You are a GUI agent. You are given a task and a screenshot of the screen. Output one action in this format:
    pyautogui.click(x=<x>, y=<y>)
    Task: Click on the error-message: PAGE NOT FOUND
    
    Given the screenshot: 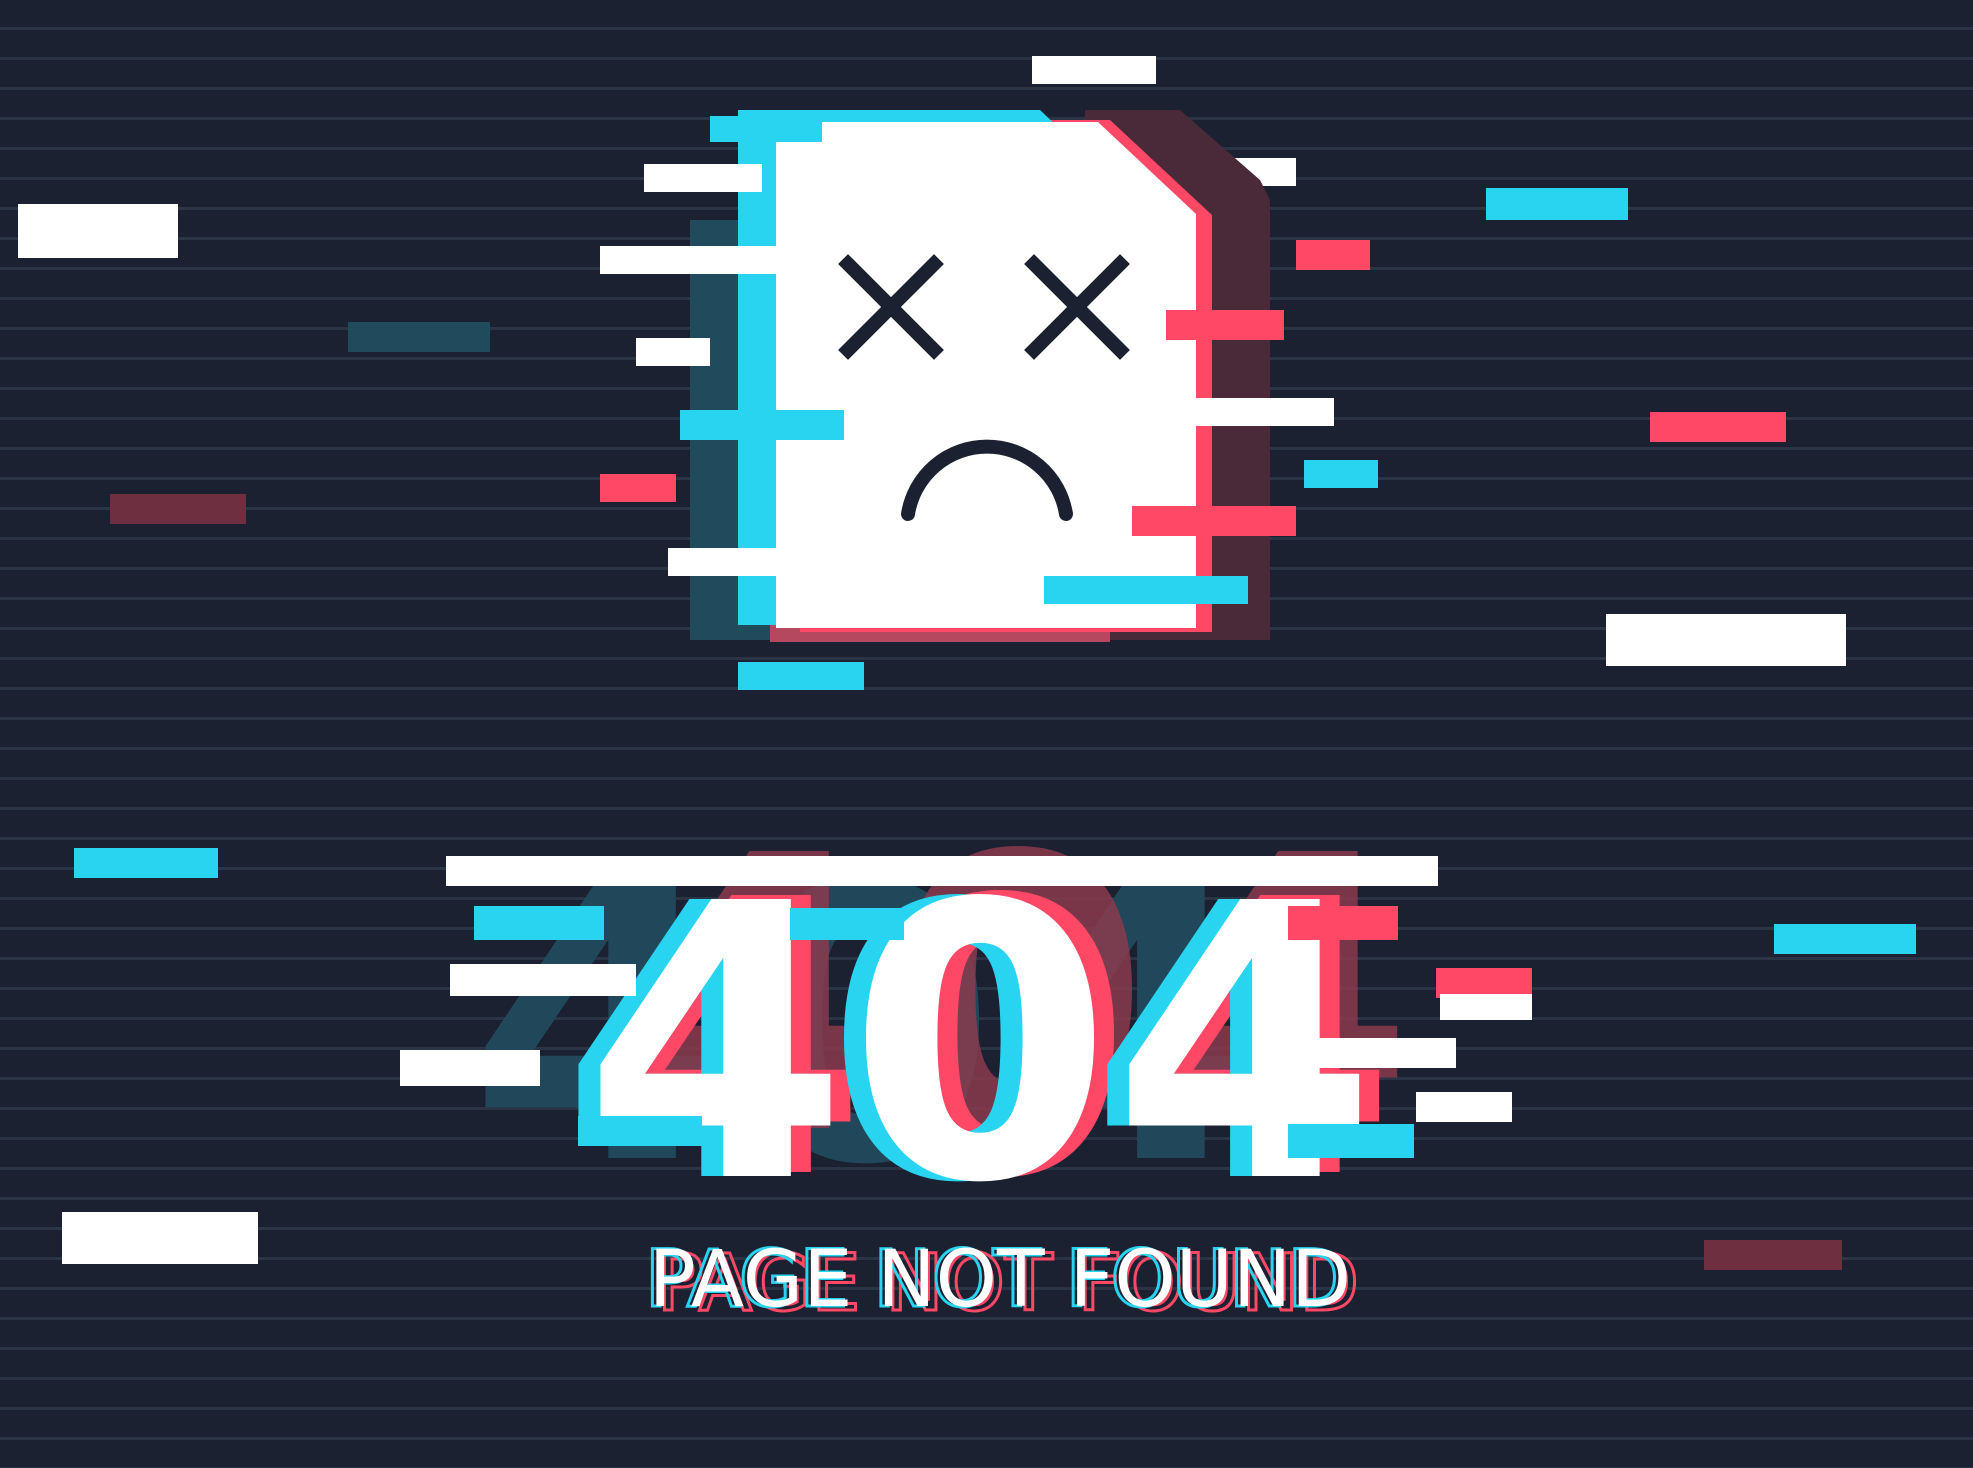 What is the action you would take?
    pyautogui.click(x=1000, y=1280)
    